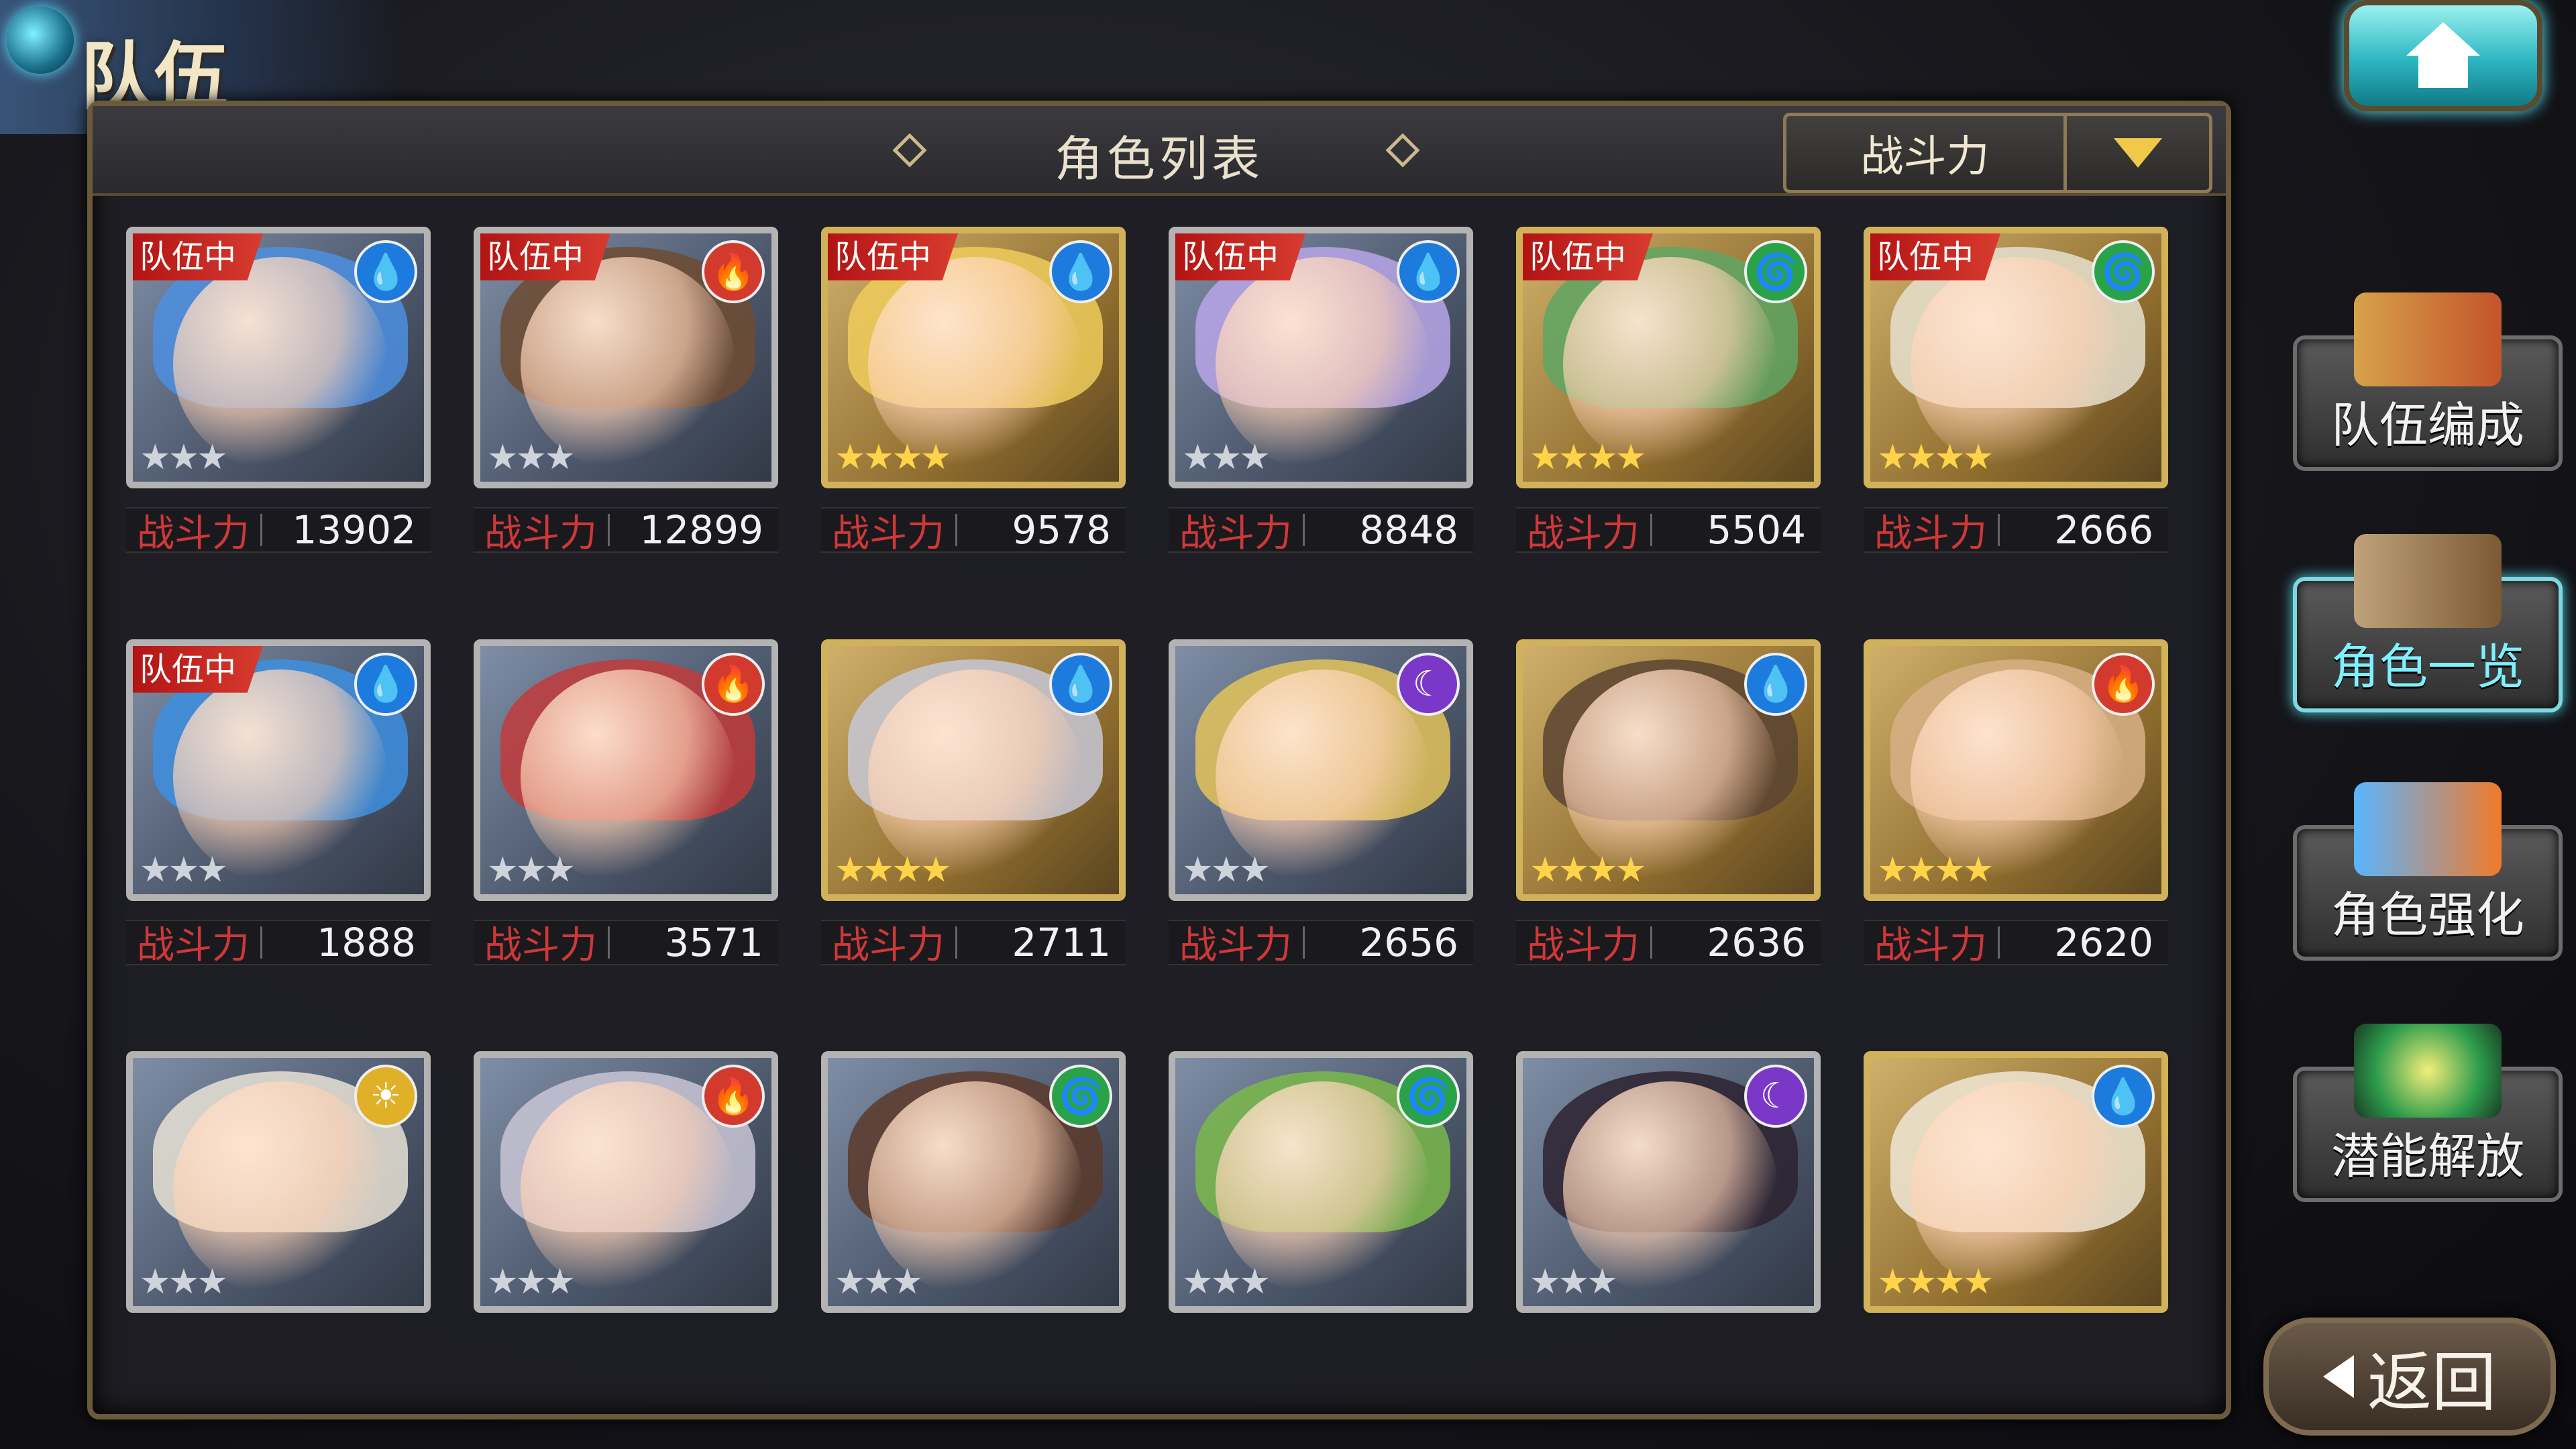 The height and width of the screenshot is (1449, 2576). What do you see at coordinates (2016, 770) in the screenshot?
I see `character-portrait: 🔥 ★★★★` at bounding box center [2016, 770].